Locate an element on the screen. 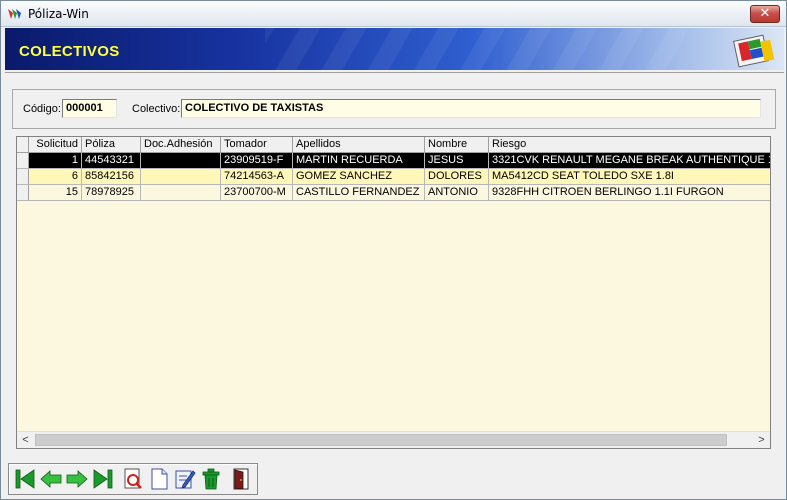  search-document-icon is located at coordinates (133, 479).